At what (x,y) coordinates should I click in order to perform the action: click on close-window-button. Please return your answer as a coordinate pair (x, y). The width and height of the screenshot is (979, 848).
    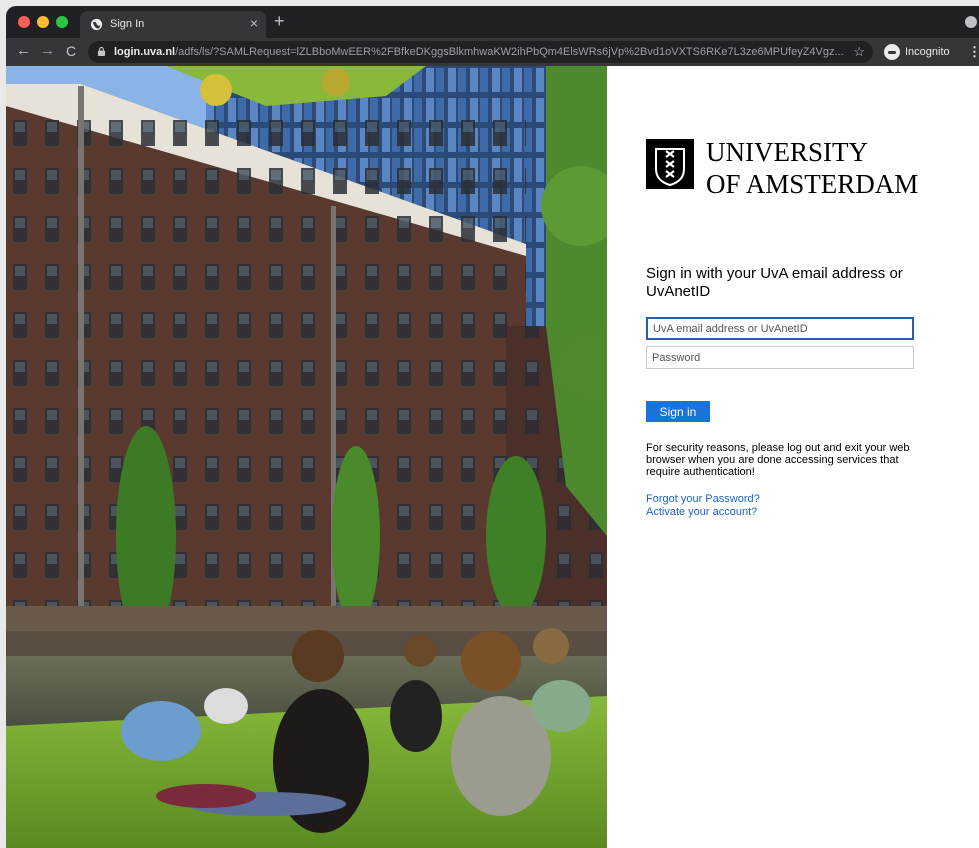
    Looking at the image, I should click on (24, 22).